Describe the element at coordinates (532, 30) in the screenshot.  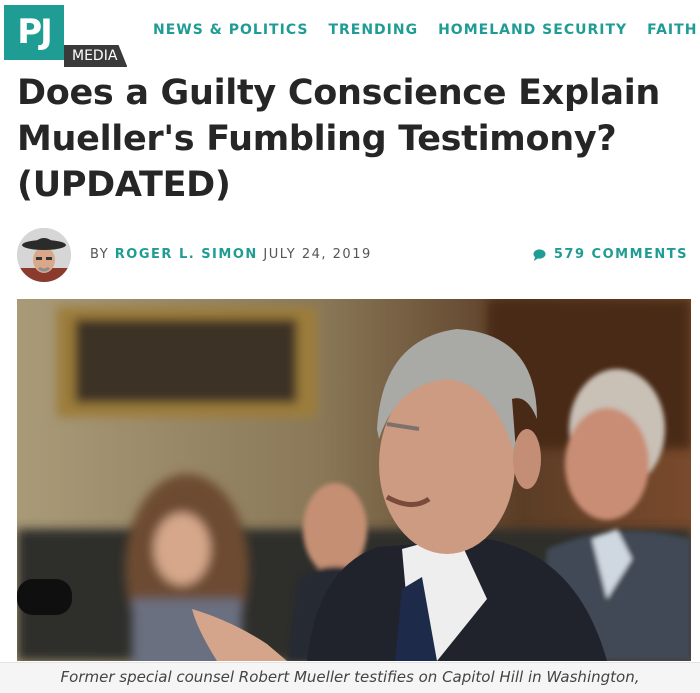
I see `nav-homeland-security: HOMELAND SECURITY` at that location.